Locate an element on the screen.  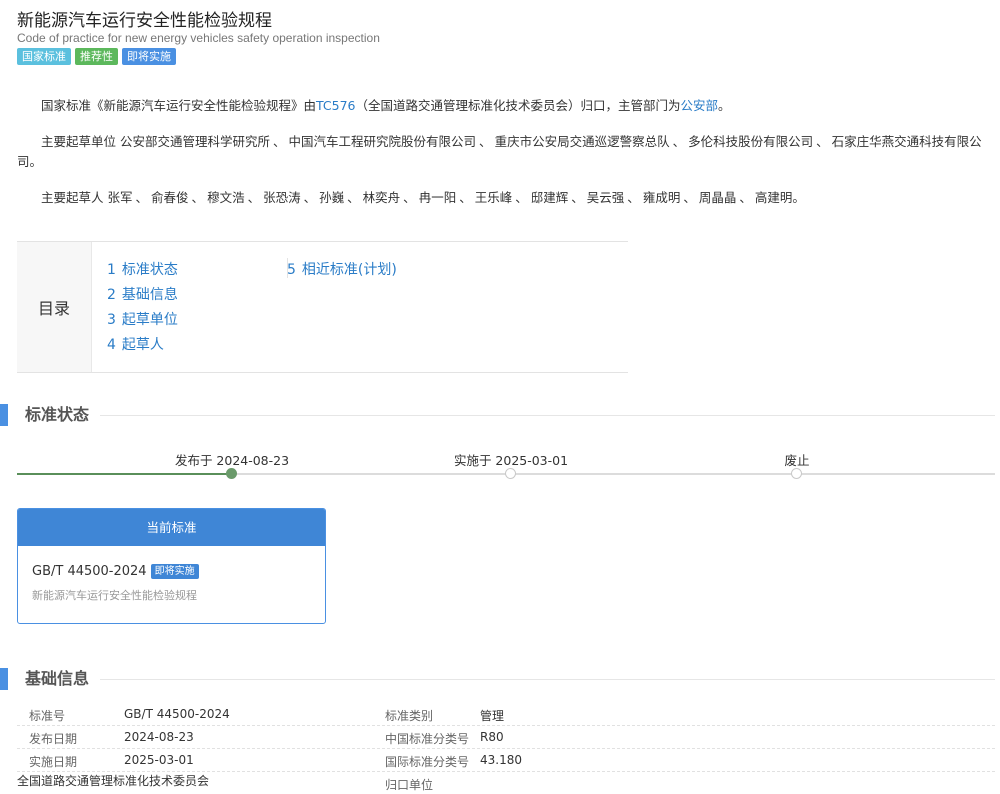
drafter-name: 邸建辉 is located at coordinates (549, 197).